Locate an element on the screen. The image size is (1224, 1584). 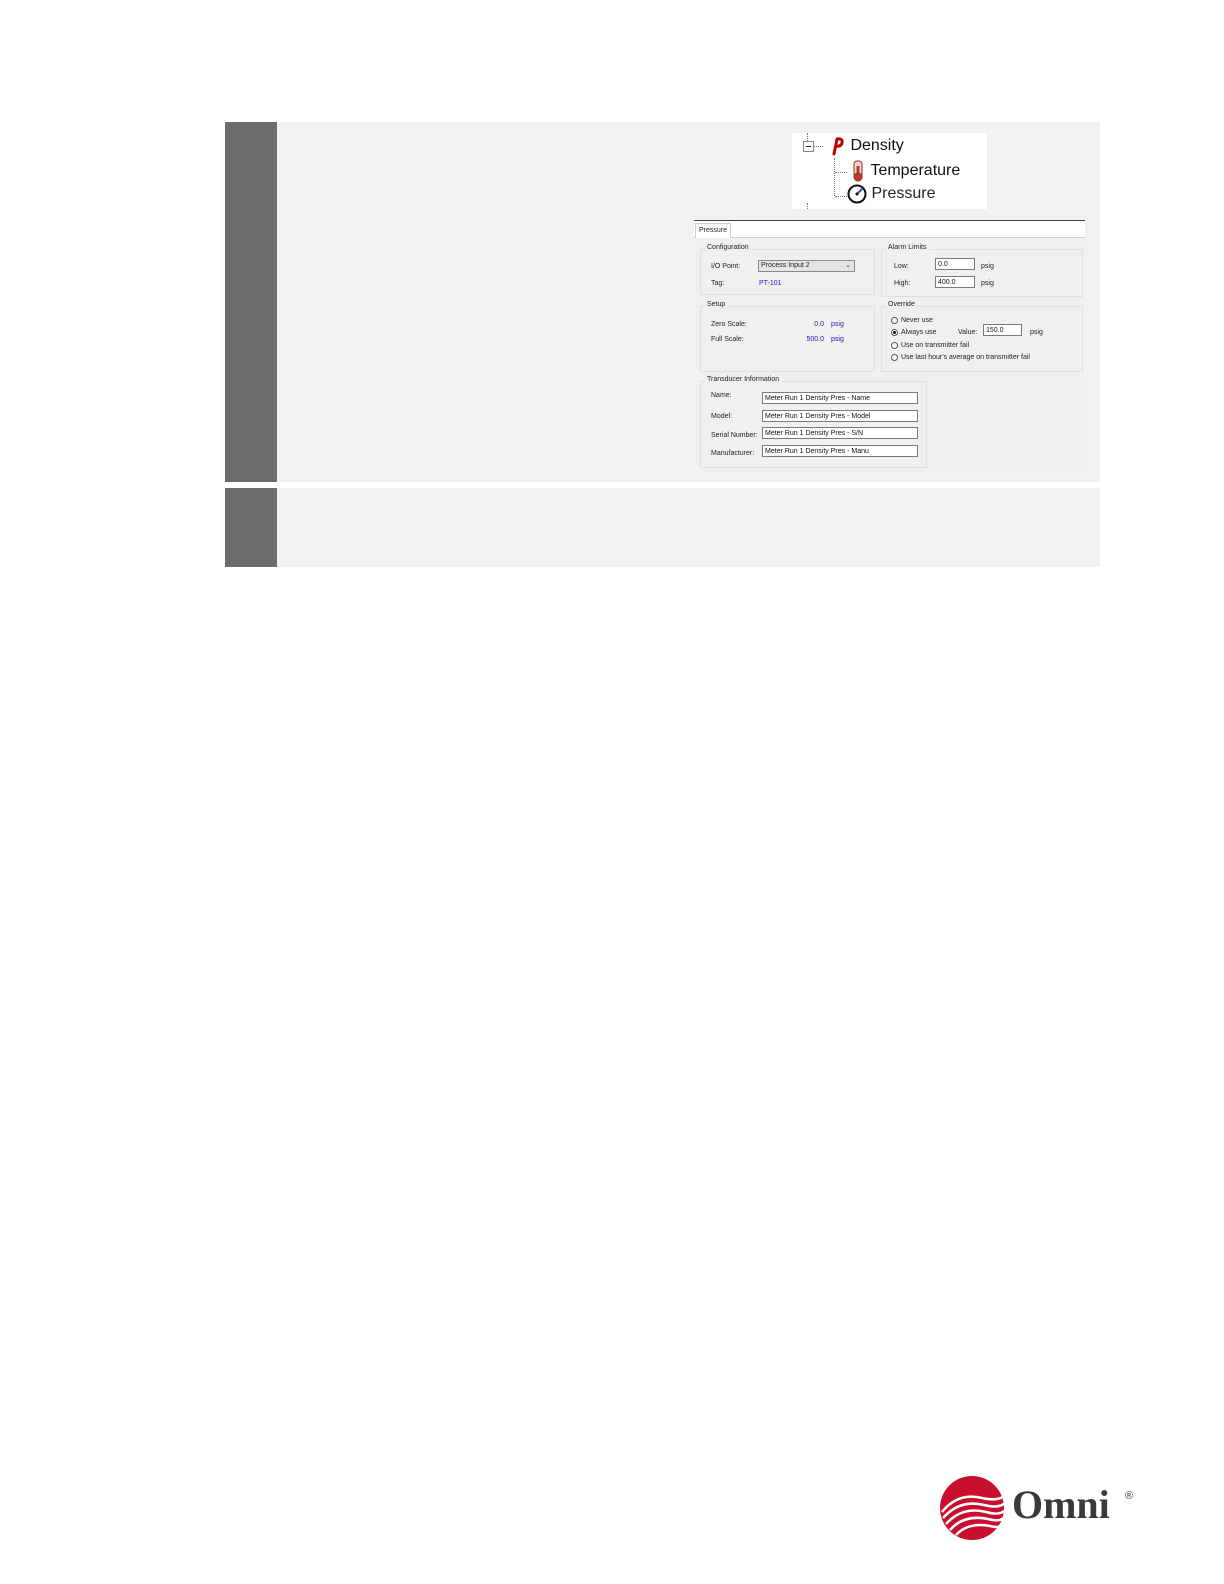
low-limit-label: Low: is located at coordinates (901, 266).